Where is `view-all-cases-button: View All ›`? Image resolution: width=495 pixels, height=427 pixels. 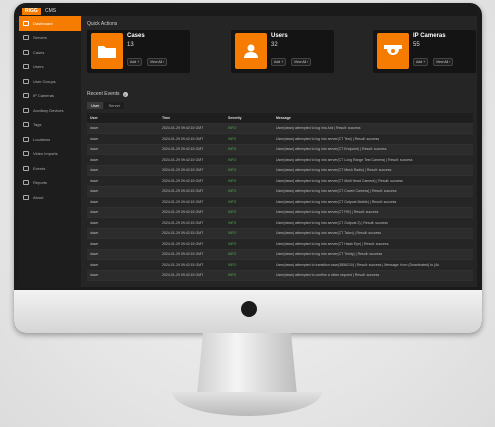 view-all-cases-button: View All › is located at coordinates (157, 62).